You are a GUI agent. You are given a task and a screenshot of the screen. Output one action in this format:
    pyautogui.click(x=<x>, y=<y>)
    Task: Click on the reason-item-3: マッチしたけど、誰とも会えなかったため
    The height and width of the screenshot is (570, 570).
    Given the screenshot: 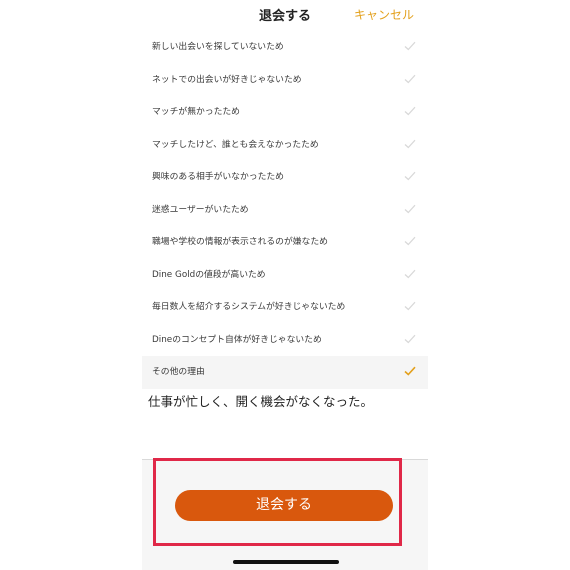 What is the action you would take?
    pyautogui.click(x=285, y=145)
    